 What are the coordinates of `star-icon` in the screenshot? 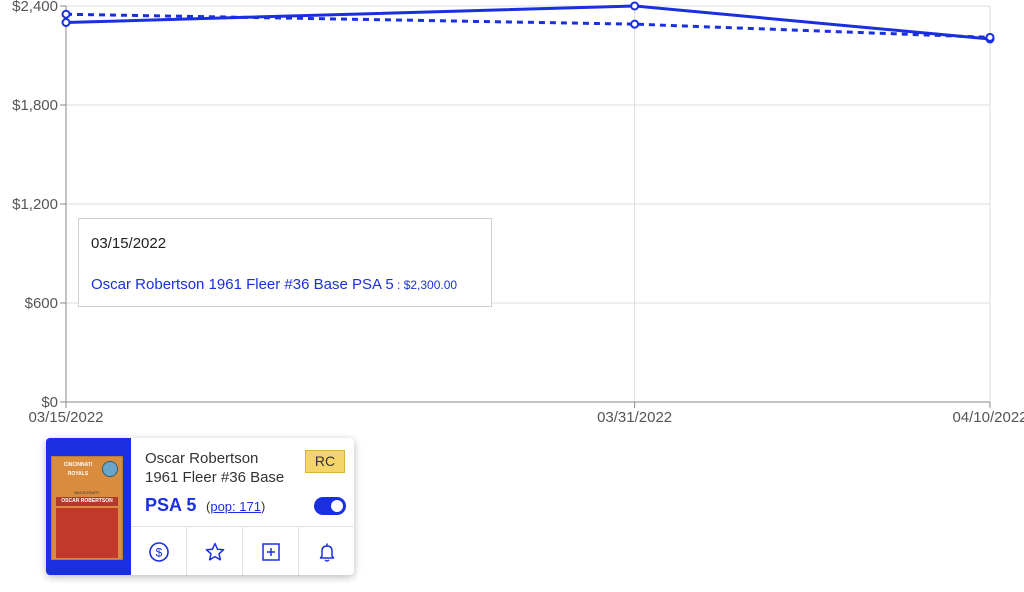 It's located at (214, 551).